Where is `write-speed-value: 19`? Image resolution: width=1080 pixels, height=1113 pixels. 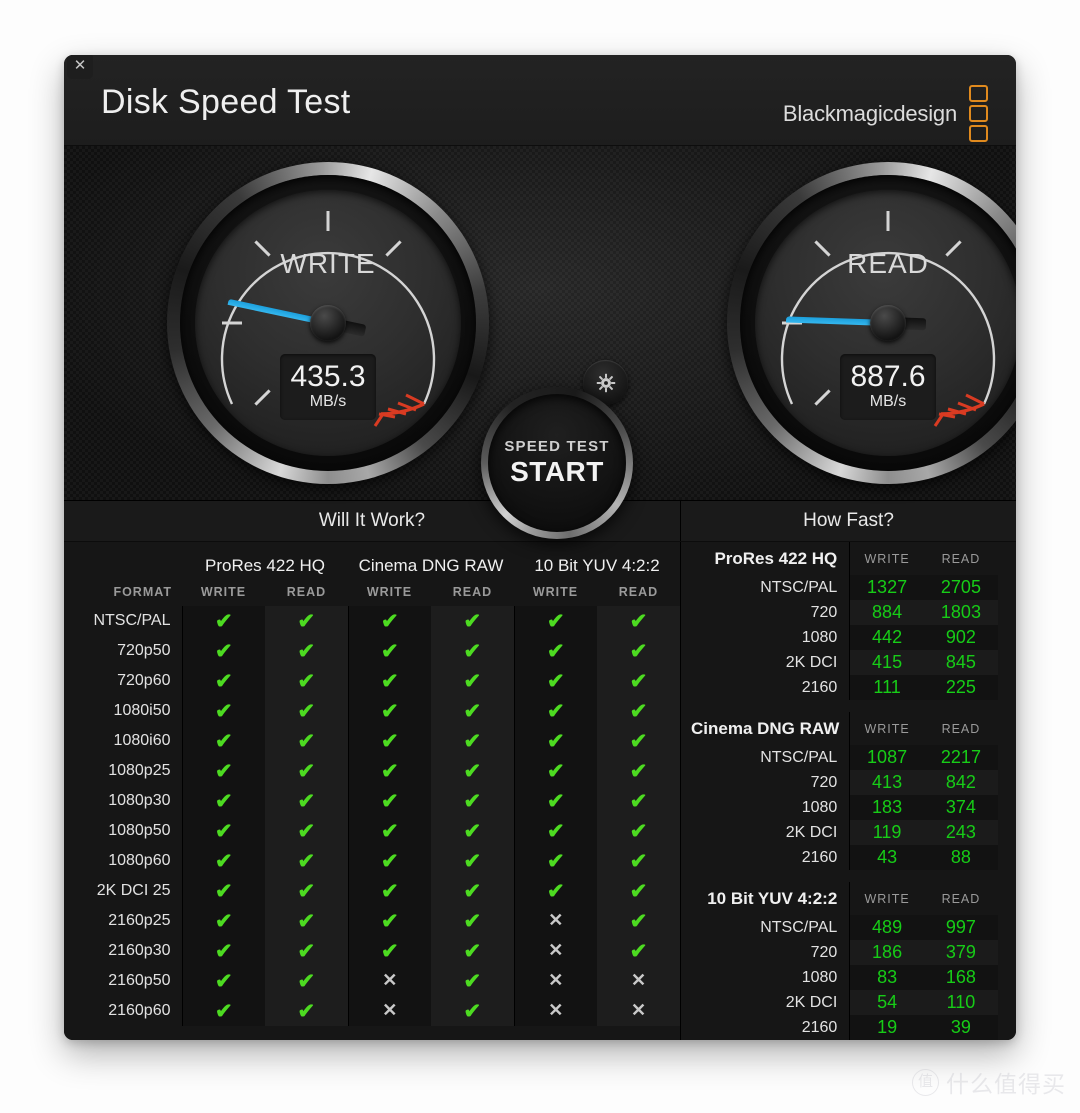
write-speed-value: 19 is located at coordinates (886, 1027).